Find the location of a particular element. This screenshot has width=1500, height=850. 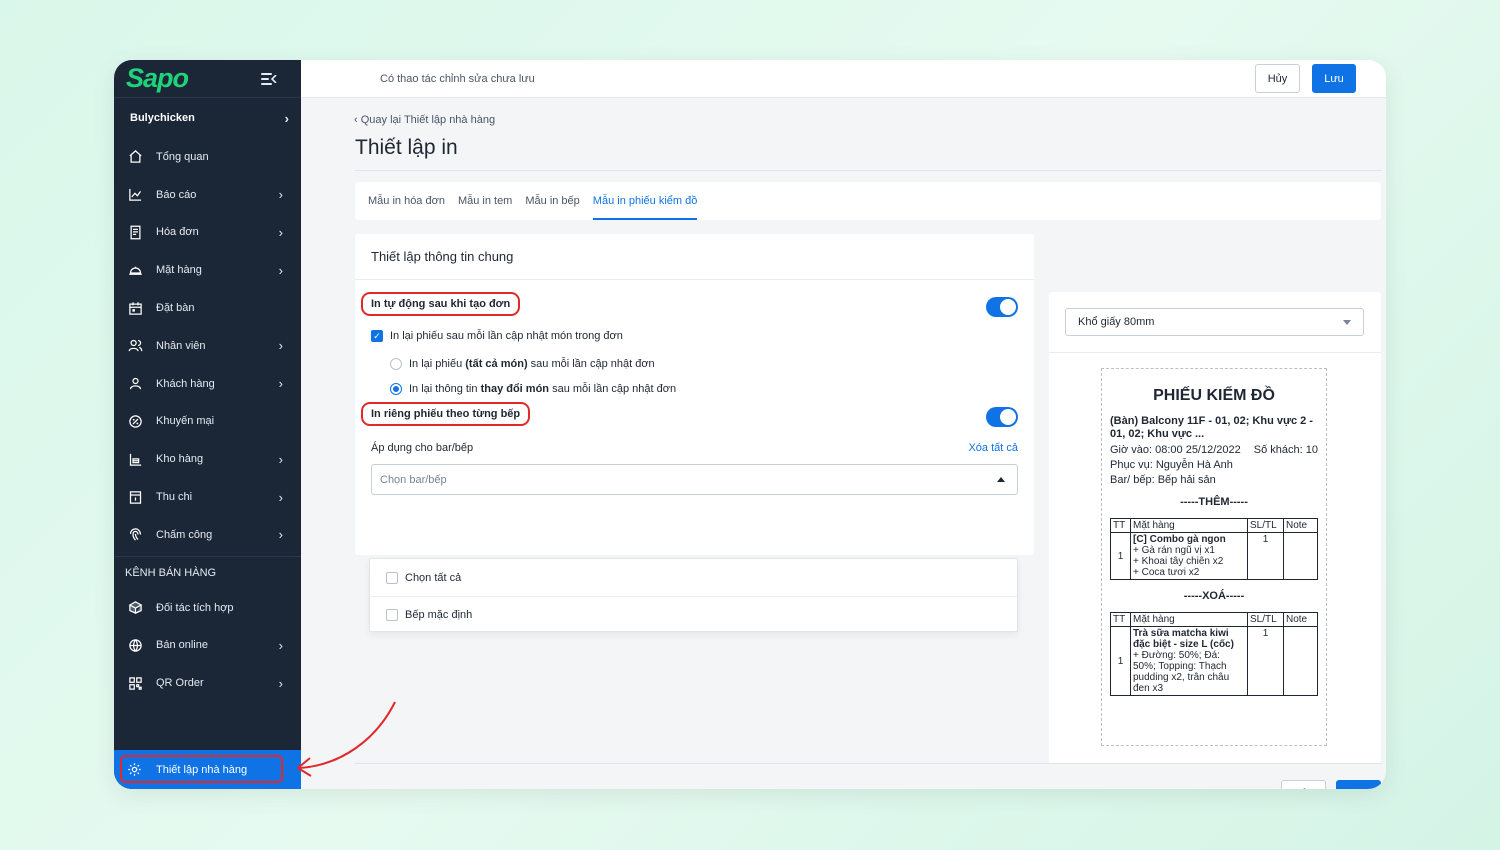

paper-size-select: Khổ giấy 80mm is located at coordinates (1214, 322).